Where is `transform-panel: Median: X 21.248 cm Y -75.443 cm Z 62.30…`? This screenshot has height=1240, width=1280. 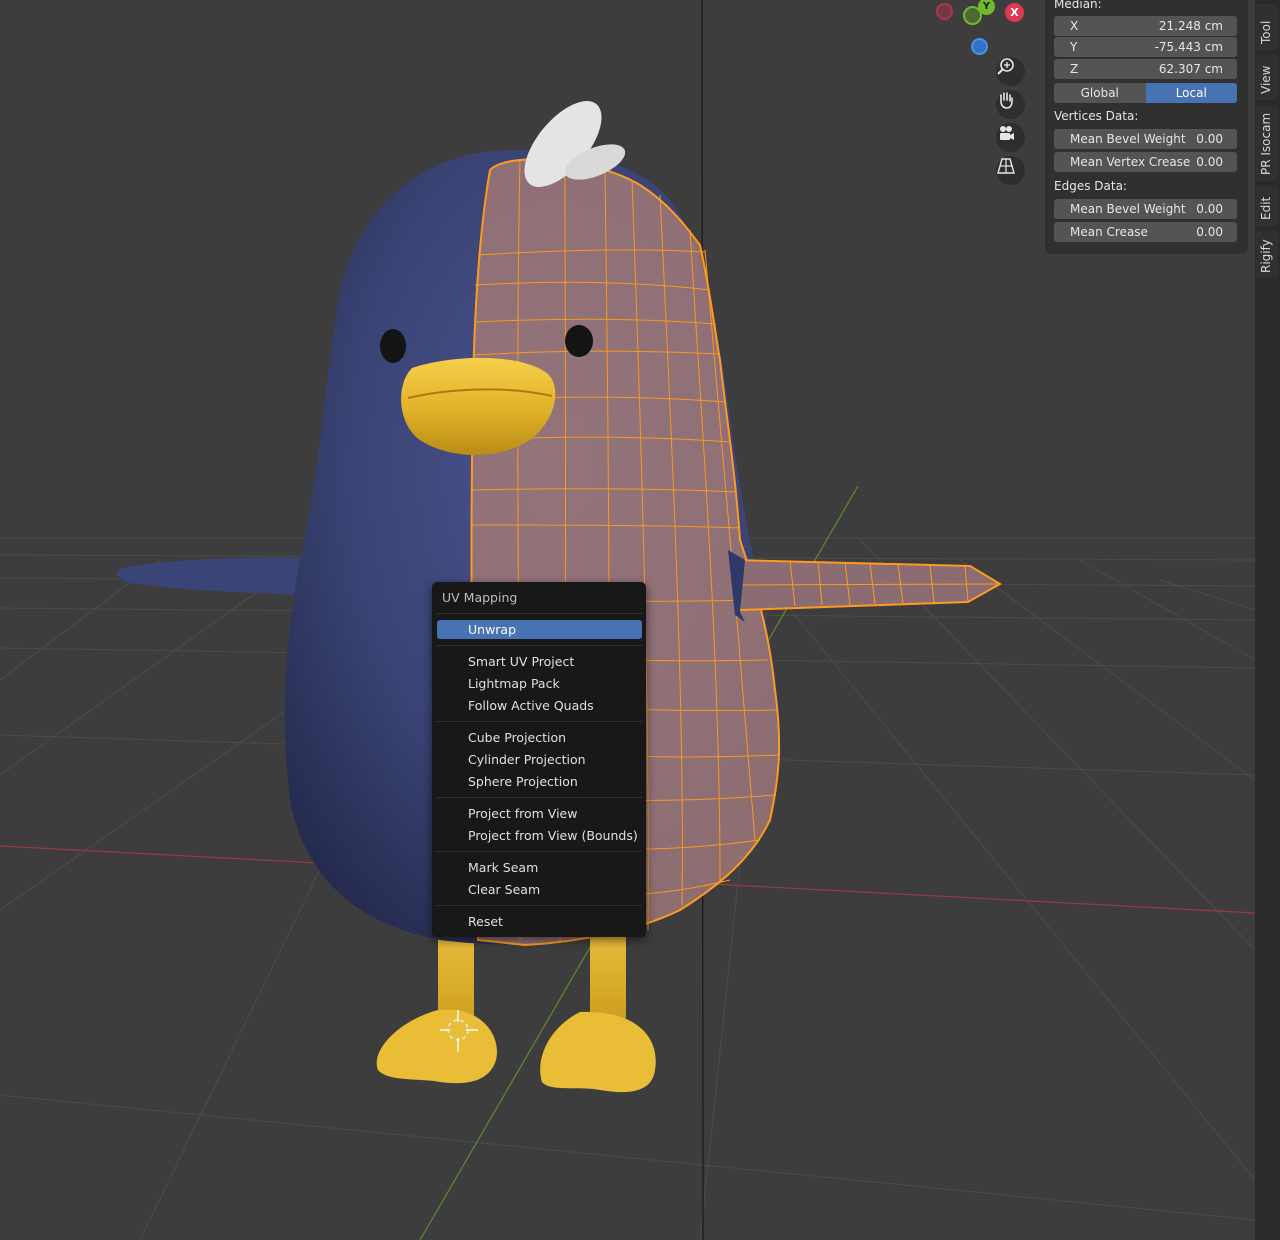 transform-panel: Median: X 21.248 cm Y -75.443 cm Z 62.30… is located at coordinates (1146, 127).